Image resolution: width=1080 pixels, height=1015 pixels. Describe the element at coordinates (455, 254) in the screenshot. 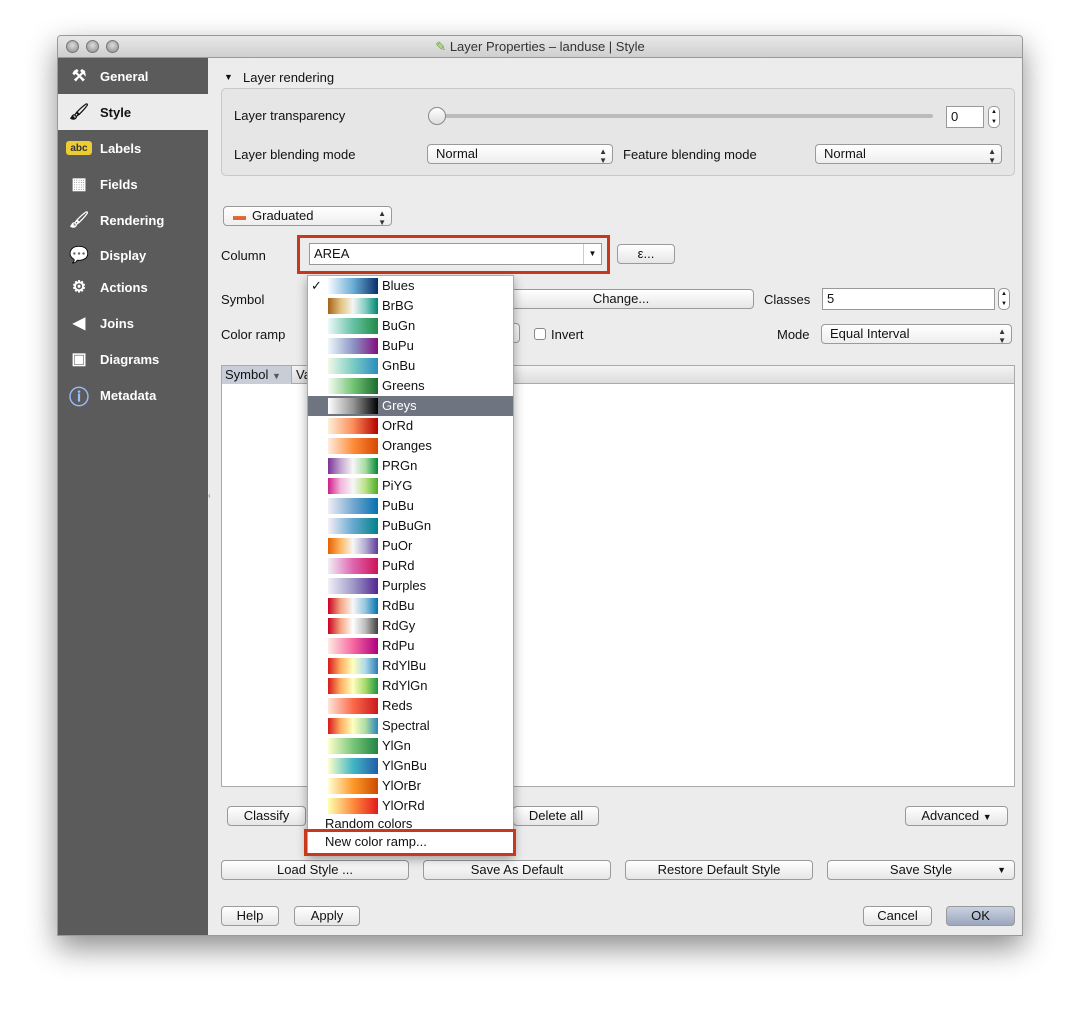

I see `column-select: AREA ▼` at that location.